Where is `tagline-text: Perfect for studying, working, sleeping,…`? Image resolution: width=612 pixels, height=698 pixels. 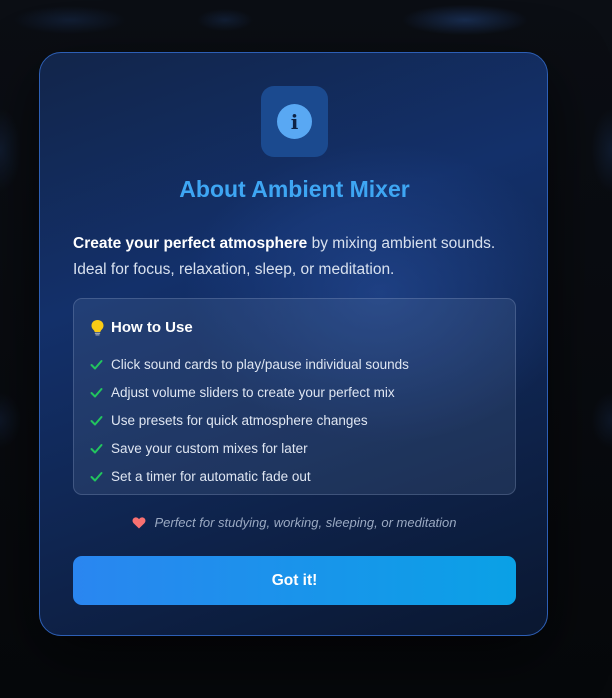 tagline-text: Perfect for studying, working, sleeping,… is located at coordinates (305, 522).